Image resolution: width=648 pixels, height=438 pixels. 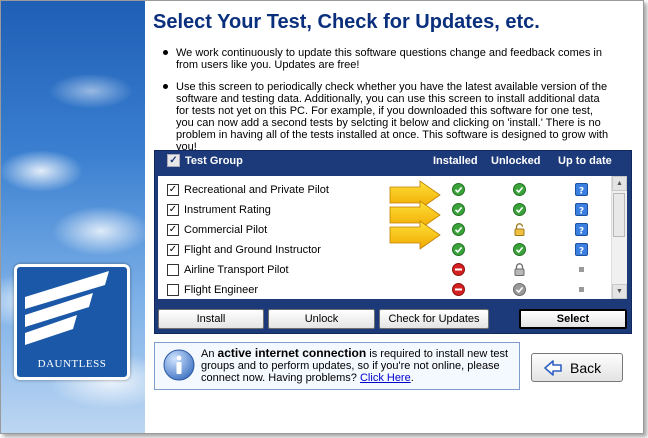 What do you see at coordinates (455, 161) in the screenshot?
I see `header-installed: Installed` at bounding box center [455, 161].